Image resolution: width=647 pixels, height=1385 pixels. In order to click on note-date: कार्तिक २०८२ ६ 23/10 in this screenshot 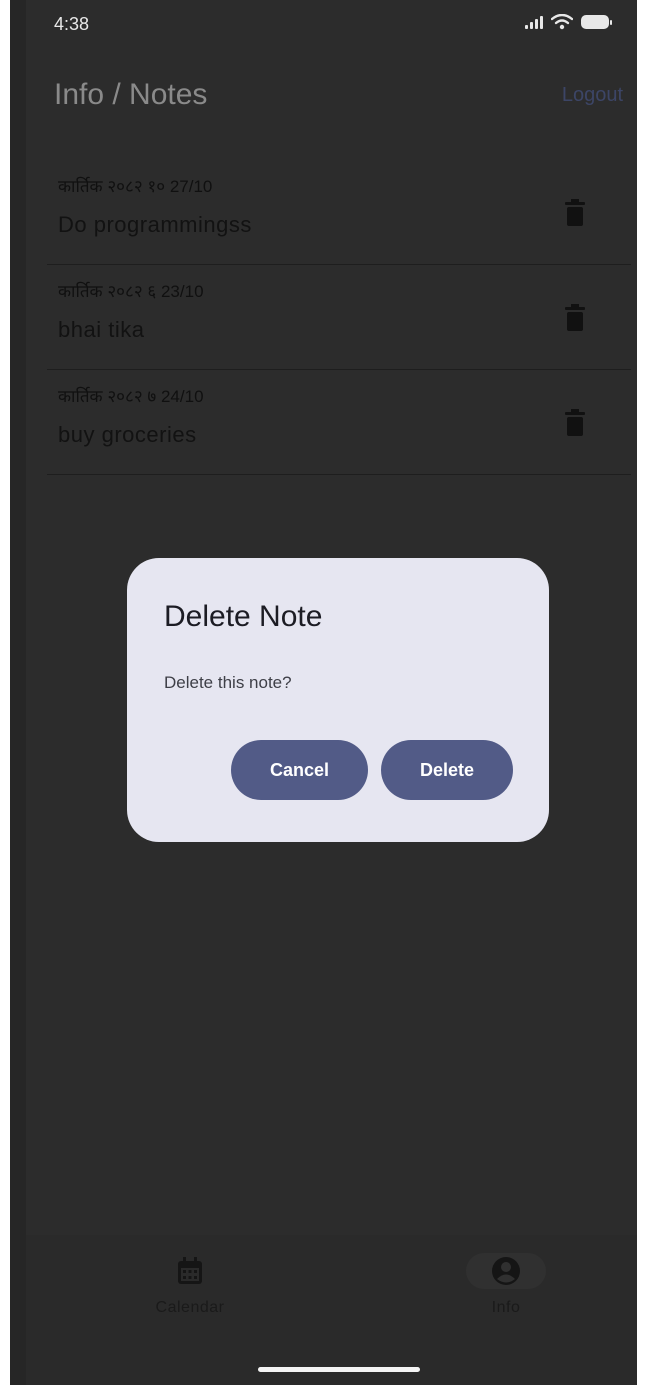, I will do `click(131, 291)`.